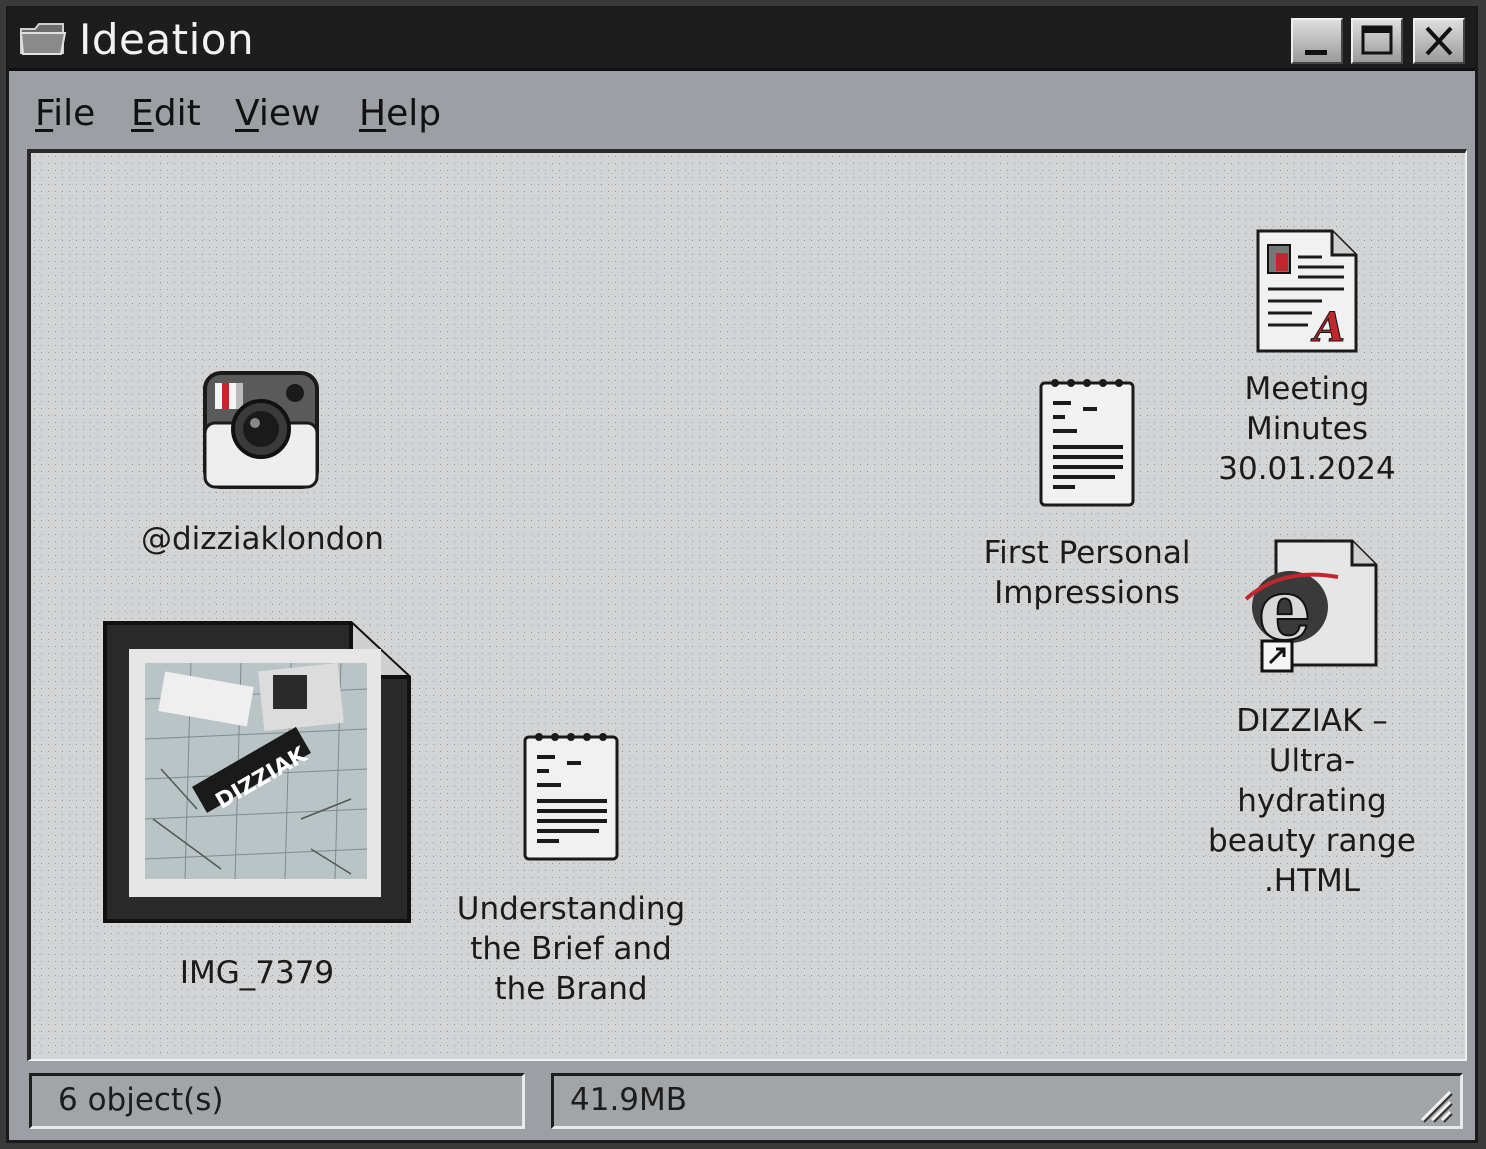 This screenshot has height=1149, width=1486. I want to click on svg-text: A, so click(1327, 327).